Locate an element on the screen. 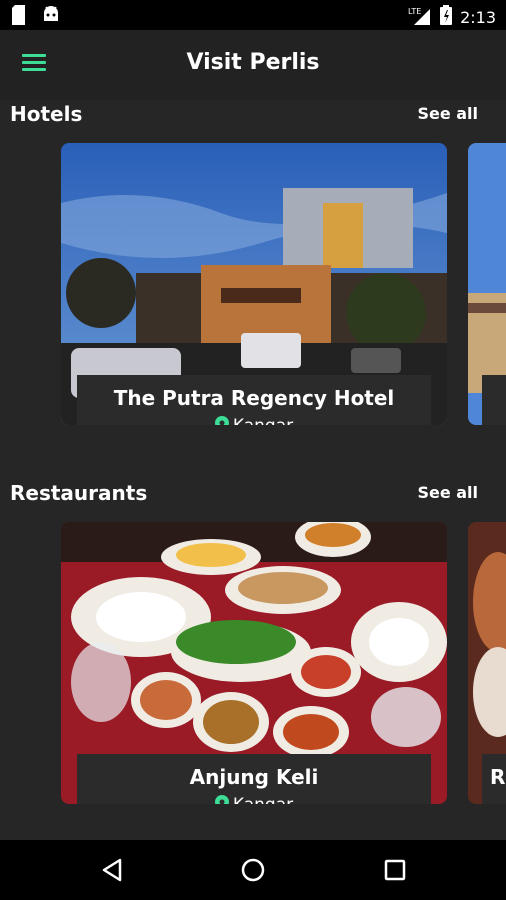  restaurant-location: Kangar is located at coordinates (254, 799).